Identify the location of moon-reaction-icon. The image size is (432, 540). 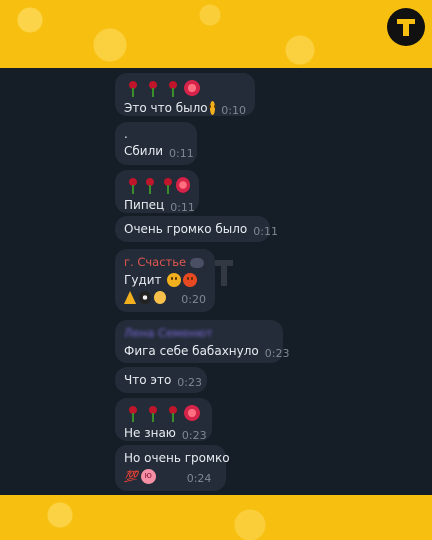
(160, 297).